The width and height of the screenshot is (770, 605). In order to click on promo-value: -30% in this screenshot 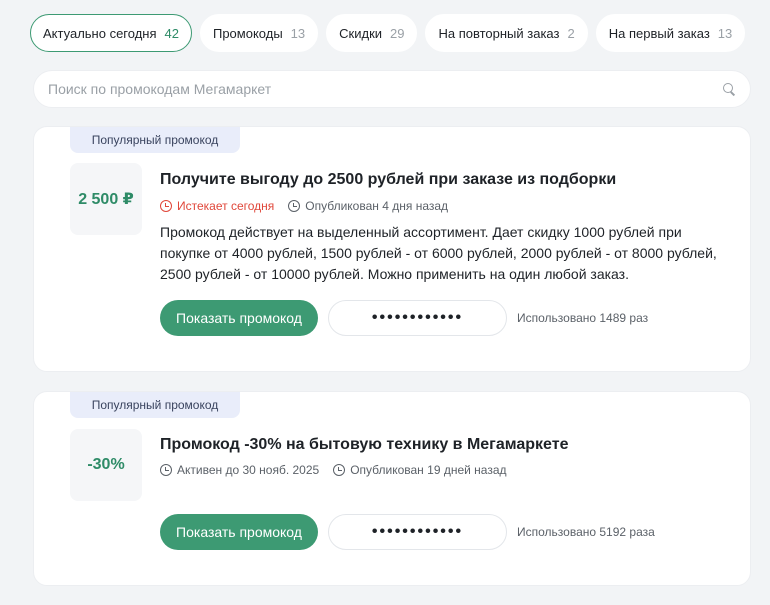, I will do `click(106, 465)`.